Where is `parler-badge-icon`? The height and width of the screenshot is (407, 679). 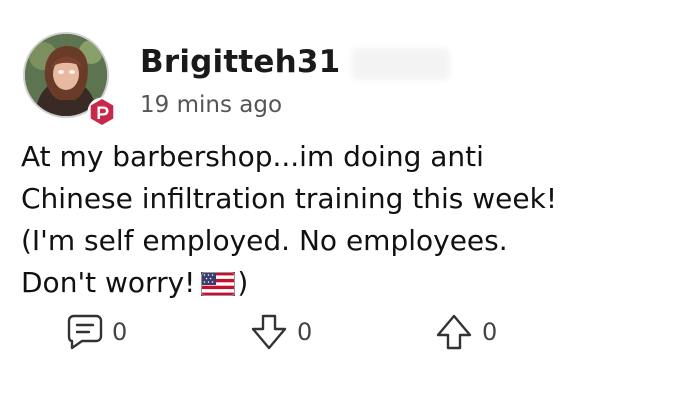 parler-badge-icon is located at coordinates (102, 112).